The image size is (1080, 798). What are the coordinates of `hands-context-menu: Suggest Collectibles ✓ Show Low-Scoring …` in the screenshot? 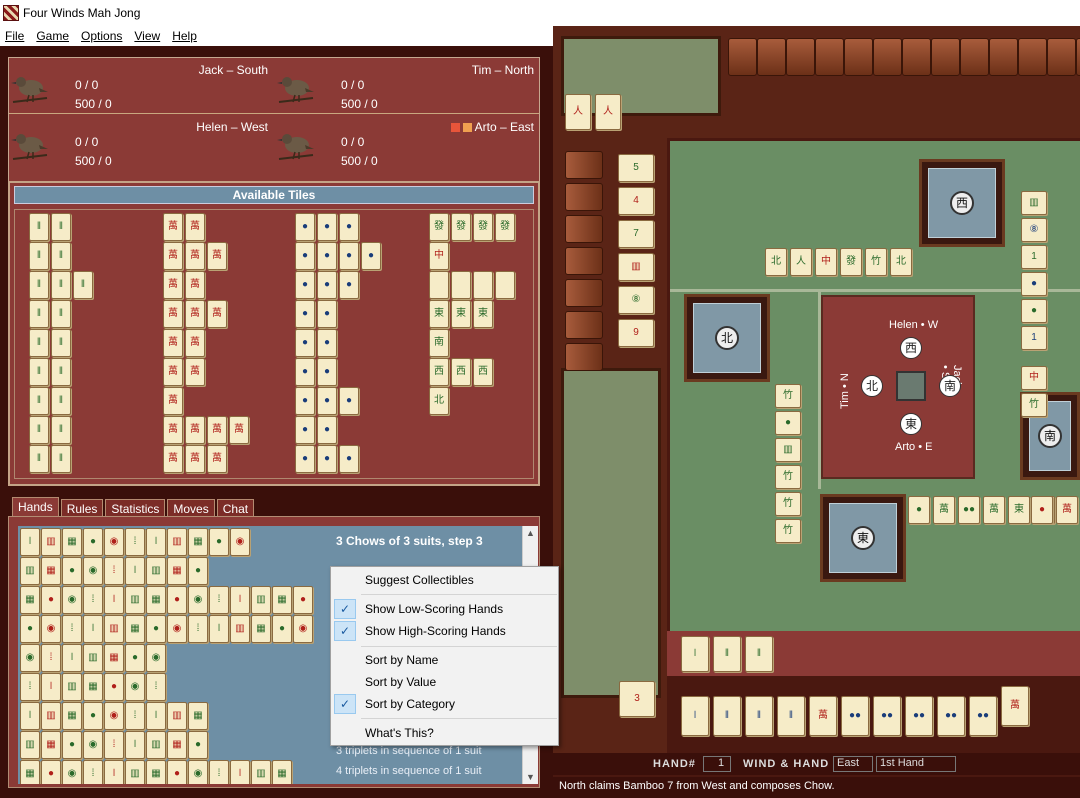 It's located at (444, 656).